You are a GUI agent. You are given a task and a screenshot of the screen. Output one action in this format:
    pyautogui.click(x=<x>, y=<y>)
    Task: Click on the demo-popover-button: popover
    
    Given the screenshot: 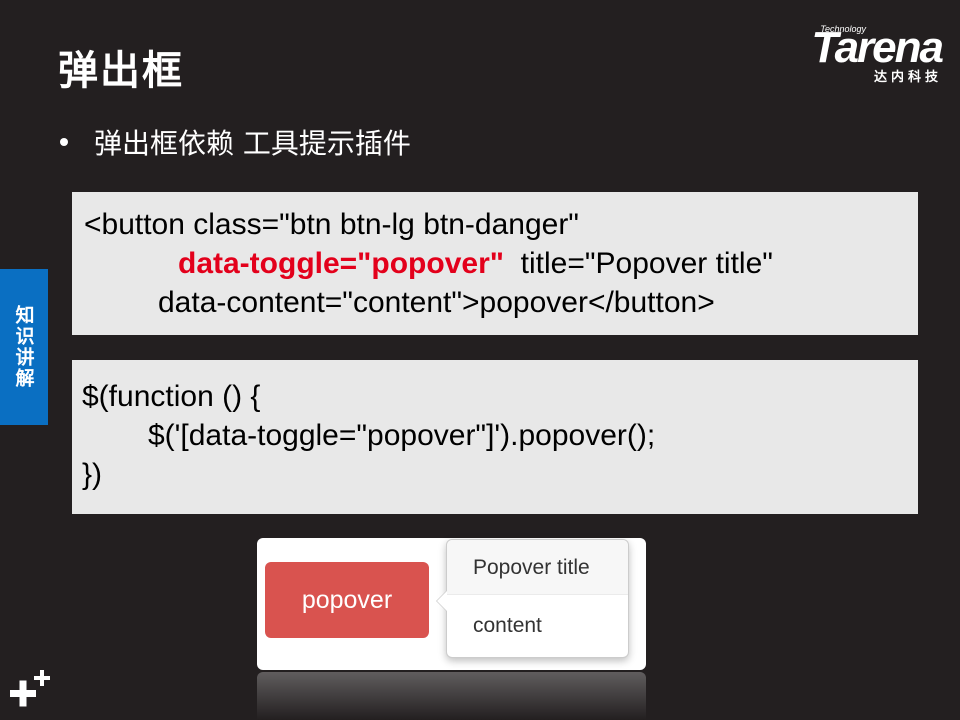 What is the action you would take?
    pyautogui.click(x=347, y=600)
    